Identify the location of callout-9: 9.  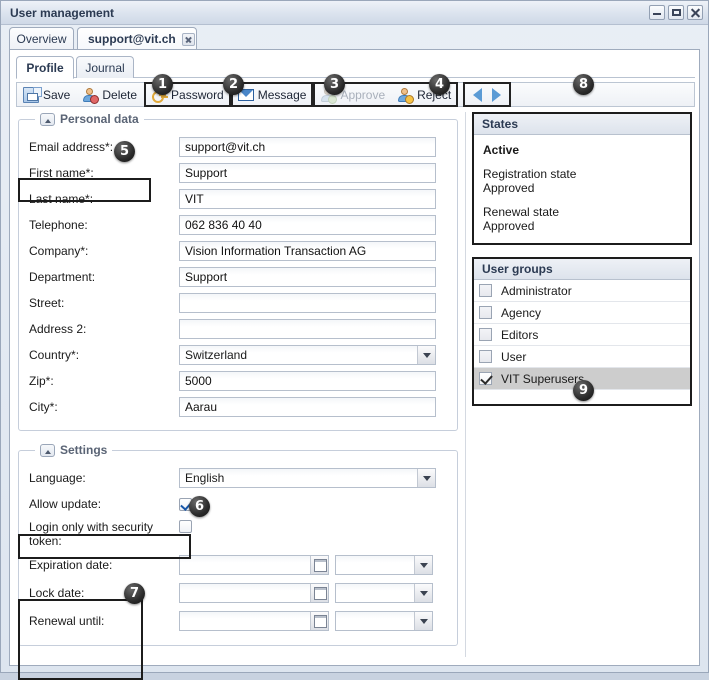
(583, 390).